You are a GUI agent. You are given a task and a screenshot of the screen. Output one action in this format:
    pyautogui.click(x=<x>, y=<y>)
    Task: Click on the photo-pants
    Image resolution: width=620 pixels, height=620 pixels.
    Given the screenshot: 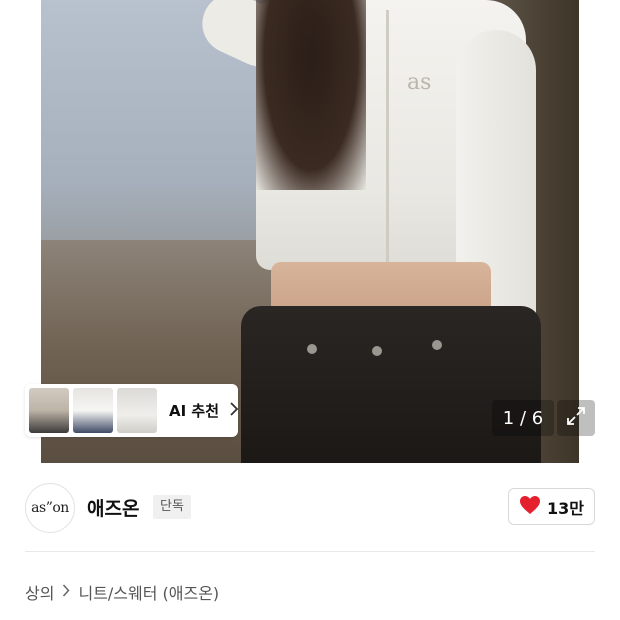 What is the action you would take?
    pyautogui.click(x=391, y=384)
    